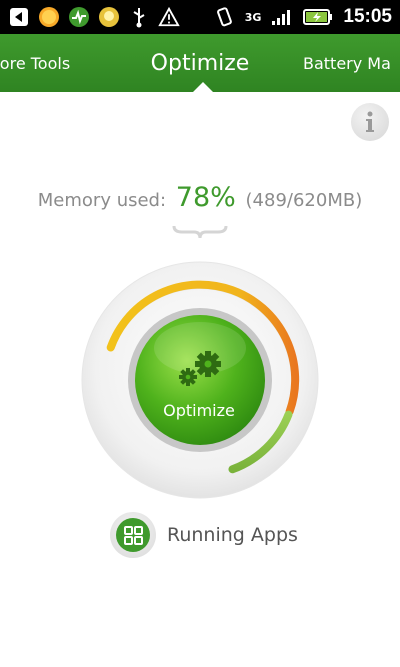  I want to click on network-type: 3G, so click(253, 17).